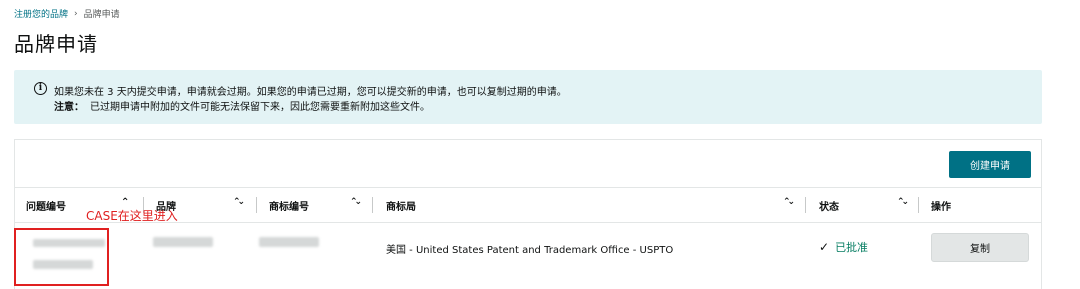  I want to click on info-icon: i, so click(40, 88).